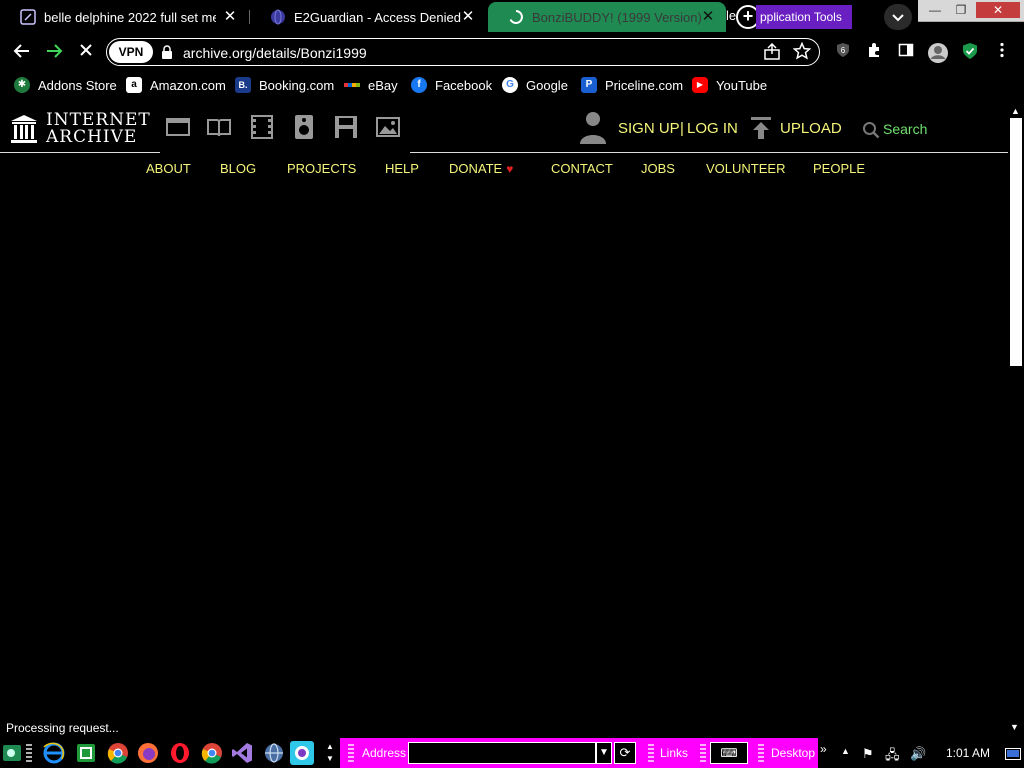  Describe the element at coordinates (1002, 52) in the screenshot. I see `menu-button` at that location.